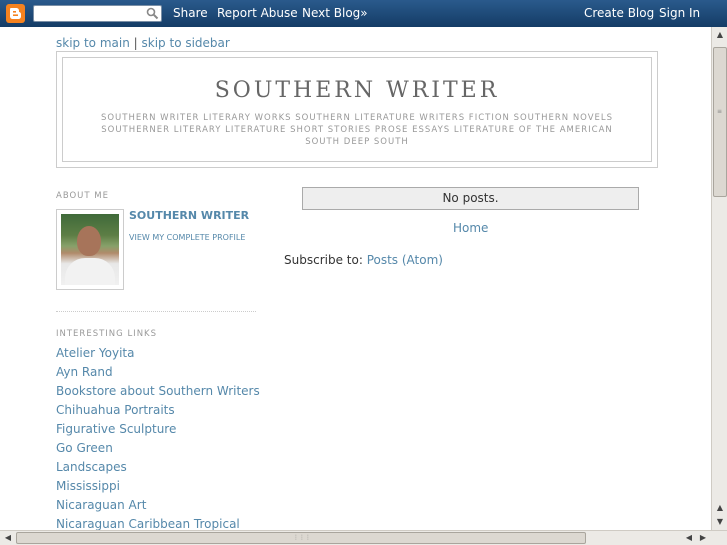  I want to click on skip-to-main-link: skip to main, so click(93, 43).